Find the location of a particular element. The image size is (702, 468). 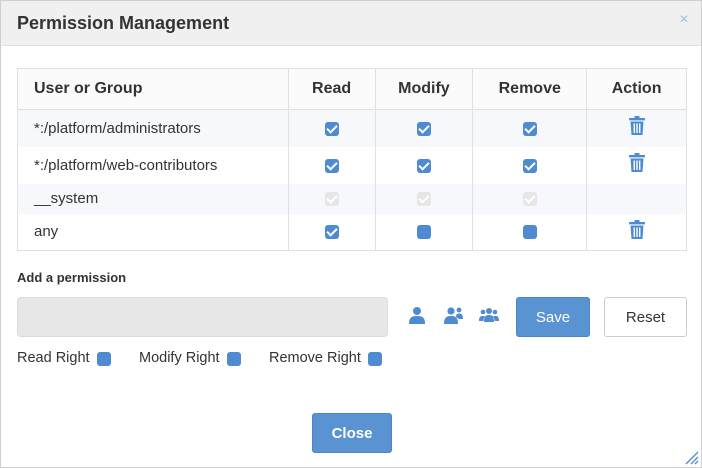

permission-input is located at coordinates (202, 317).